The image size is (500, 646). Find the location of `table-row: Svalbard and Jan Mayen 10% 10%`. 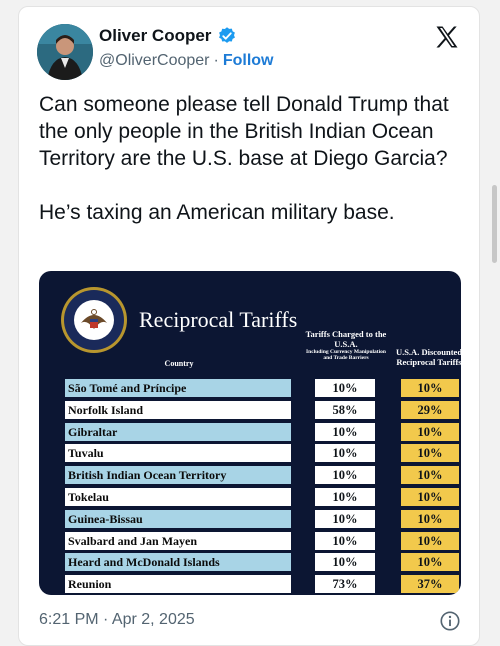

table-row: Svalbard and Jan Mayen 10% 10% is located at coordinates (250, 540).